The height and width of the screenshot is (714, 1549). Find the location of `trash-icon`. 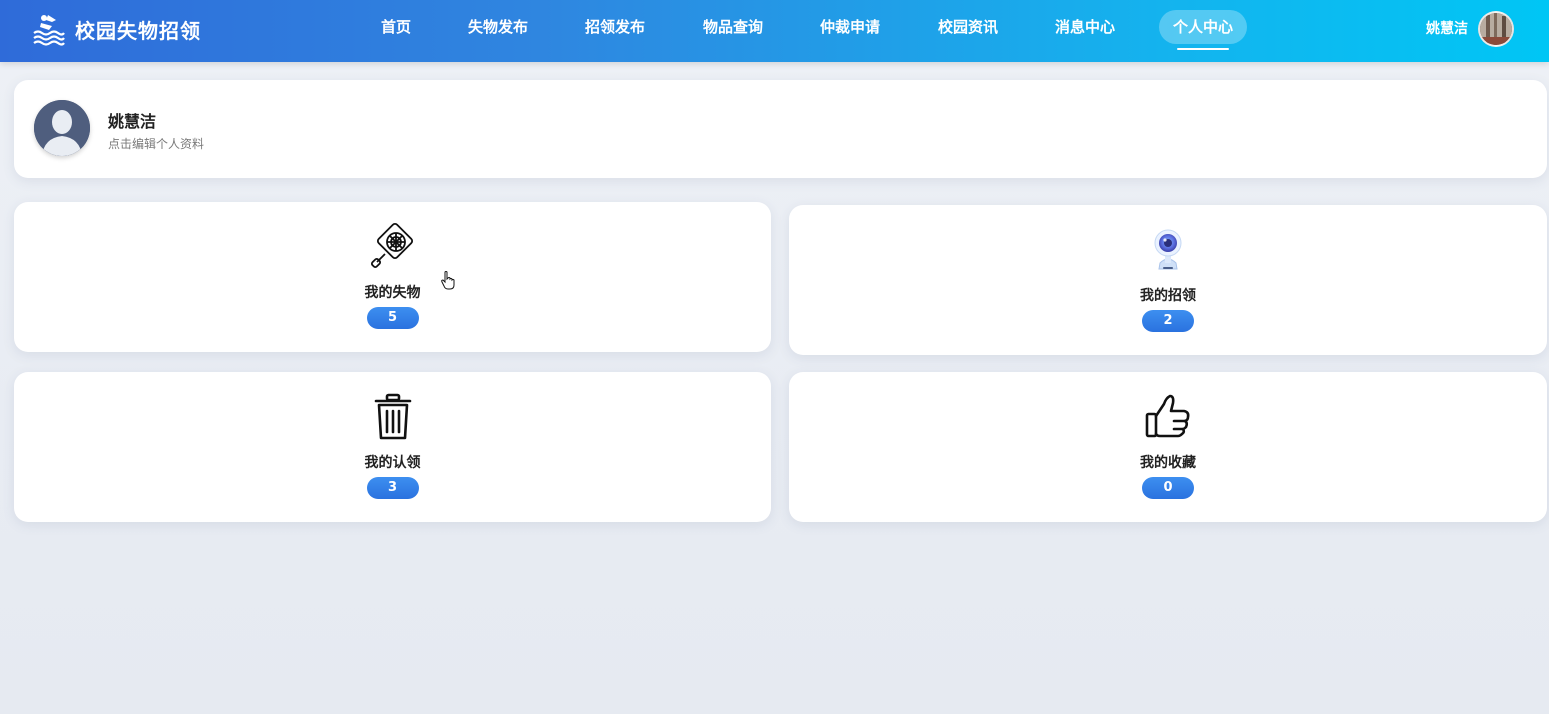

trash-icon is located at coordinates (392, 416).